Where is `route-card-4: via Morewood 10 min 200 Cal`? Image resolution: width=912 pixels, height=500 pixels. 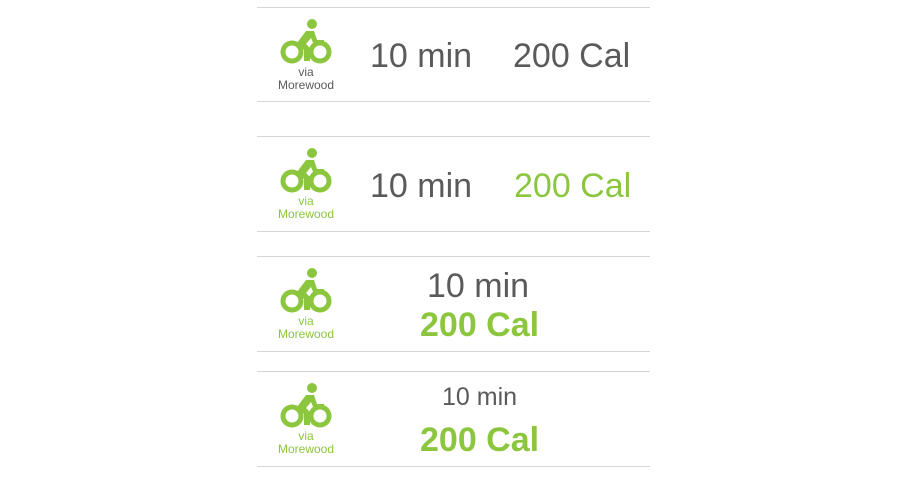
route-card-4: via Morewood 10 min 200 Cal is located at coordinates (453, 419).